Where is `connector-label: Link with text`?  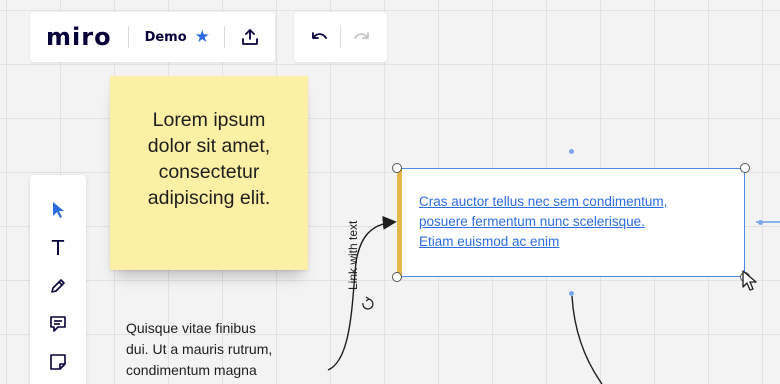
connector-label: Link with text is located at coordinates (353, 255).